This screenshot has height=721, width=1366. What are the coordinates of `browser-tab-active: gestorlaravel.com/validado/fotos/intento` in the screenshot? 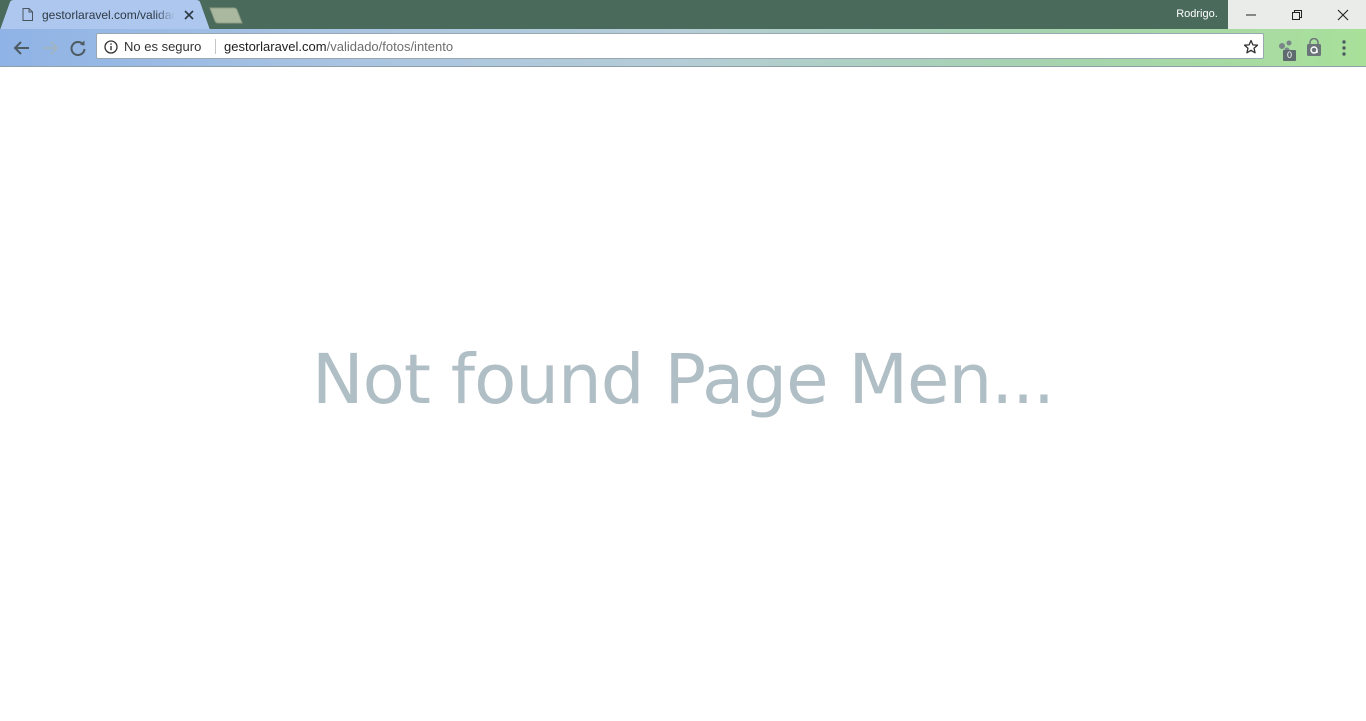 It's located at (105, 15).